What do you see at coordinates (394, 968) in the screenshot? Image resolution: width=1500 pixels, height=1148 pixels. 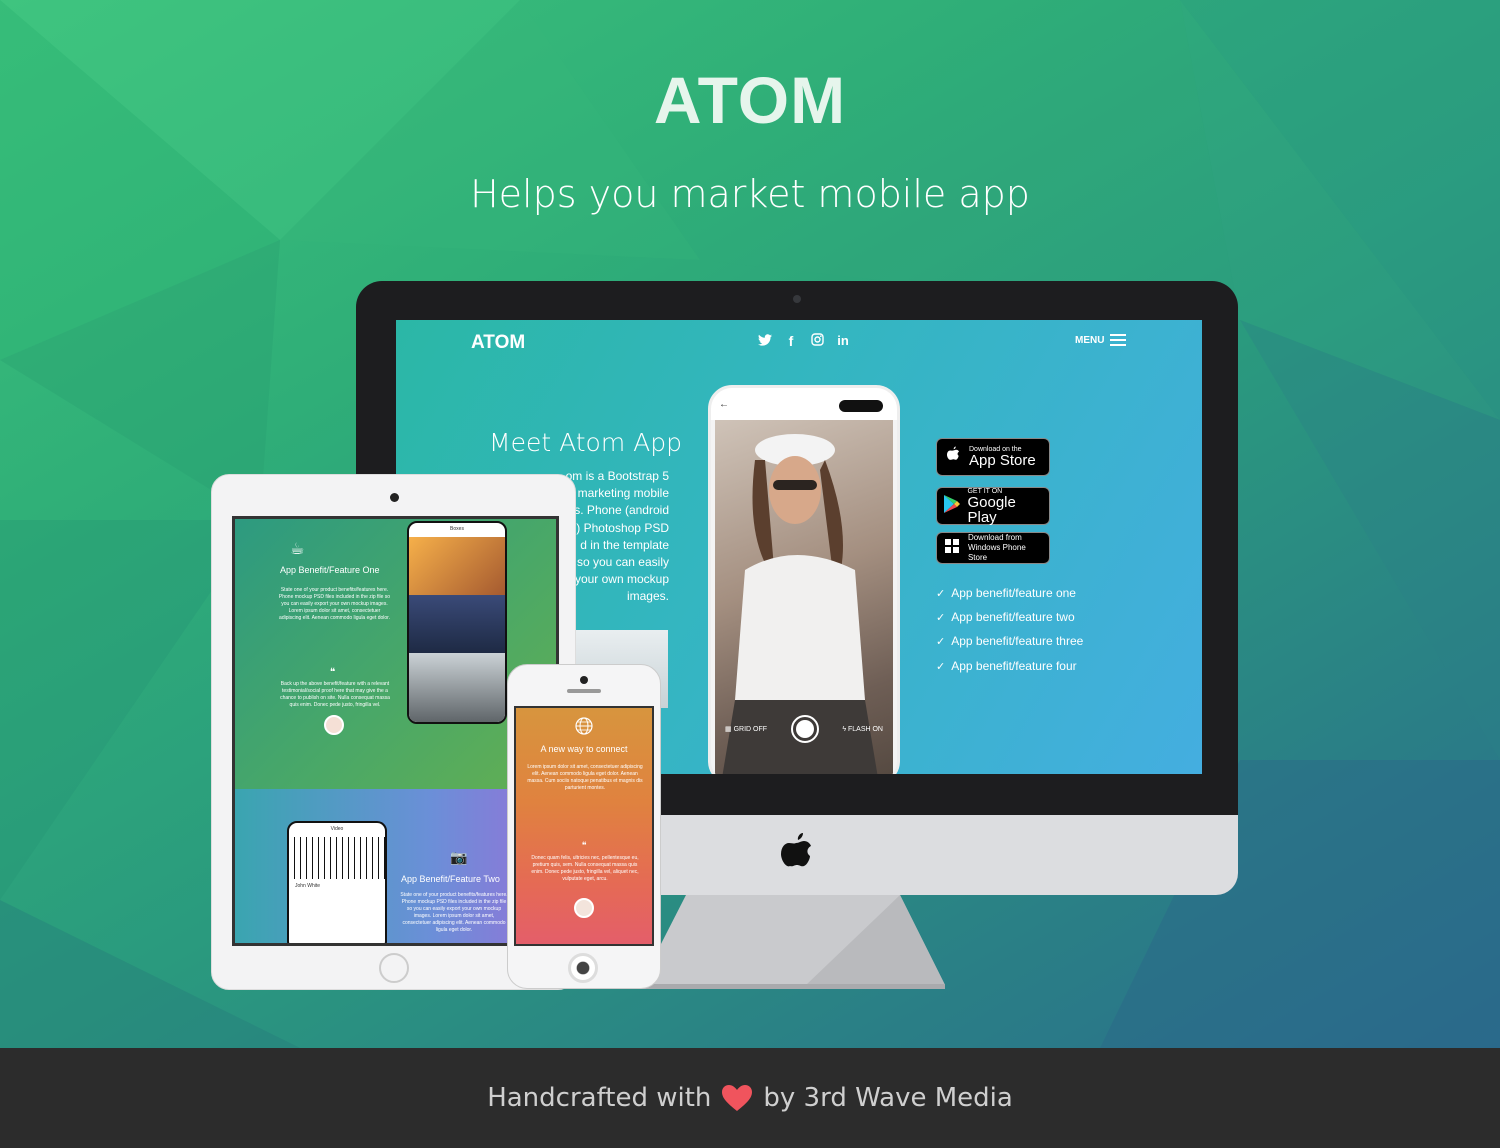 I see `tablet-home-button` at bounding box center [394, 968].